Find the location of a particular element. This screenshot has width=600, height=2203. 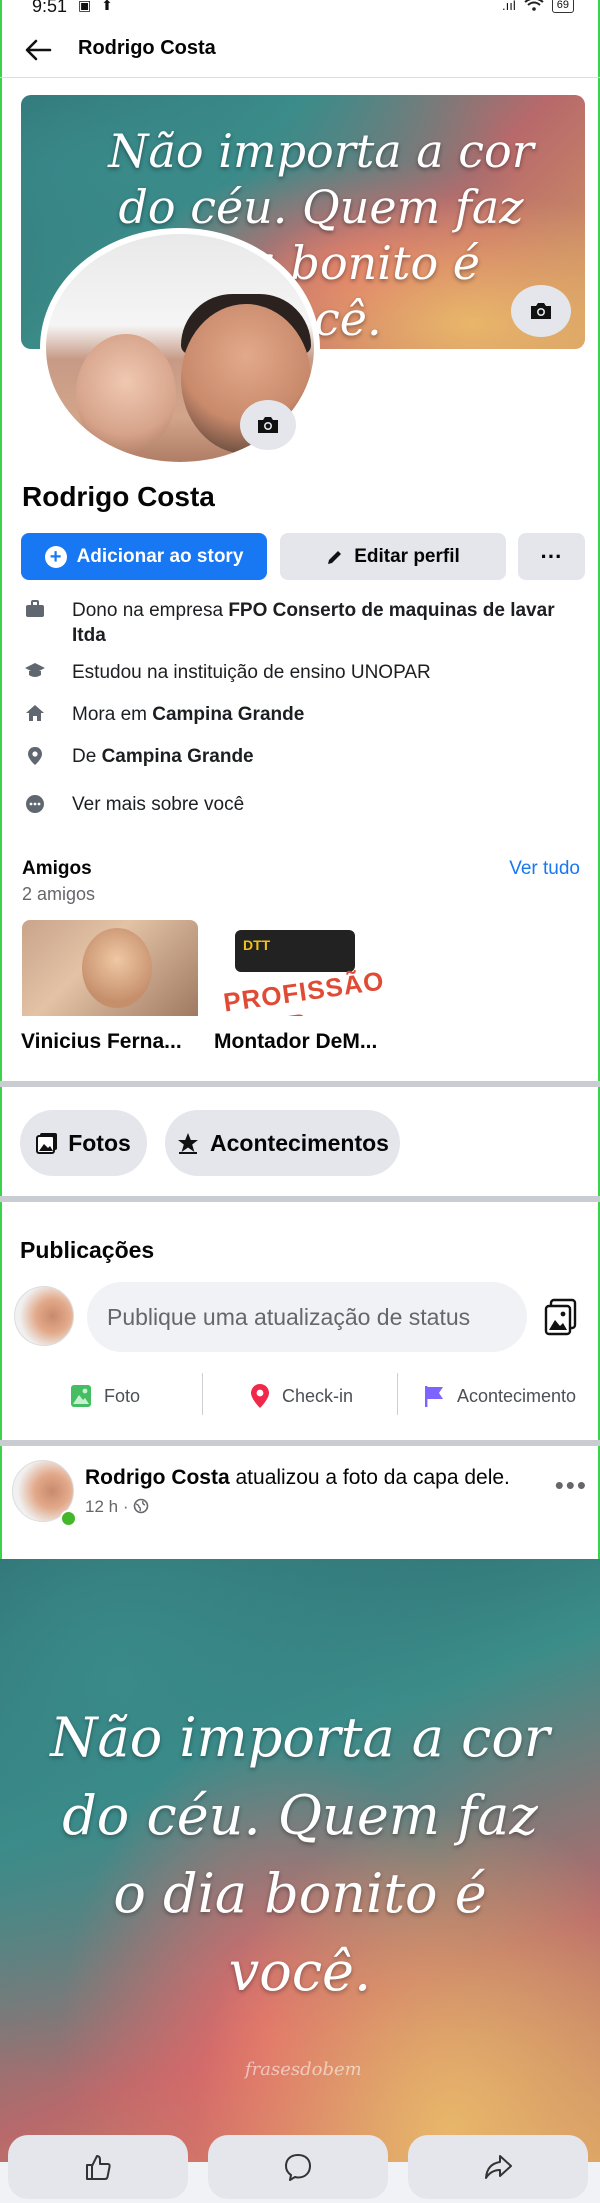

status-right: .ııl 69 is located at coordinates (538, 7).